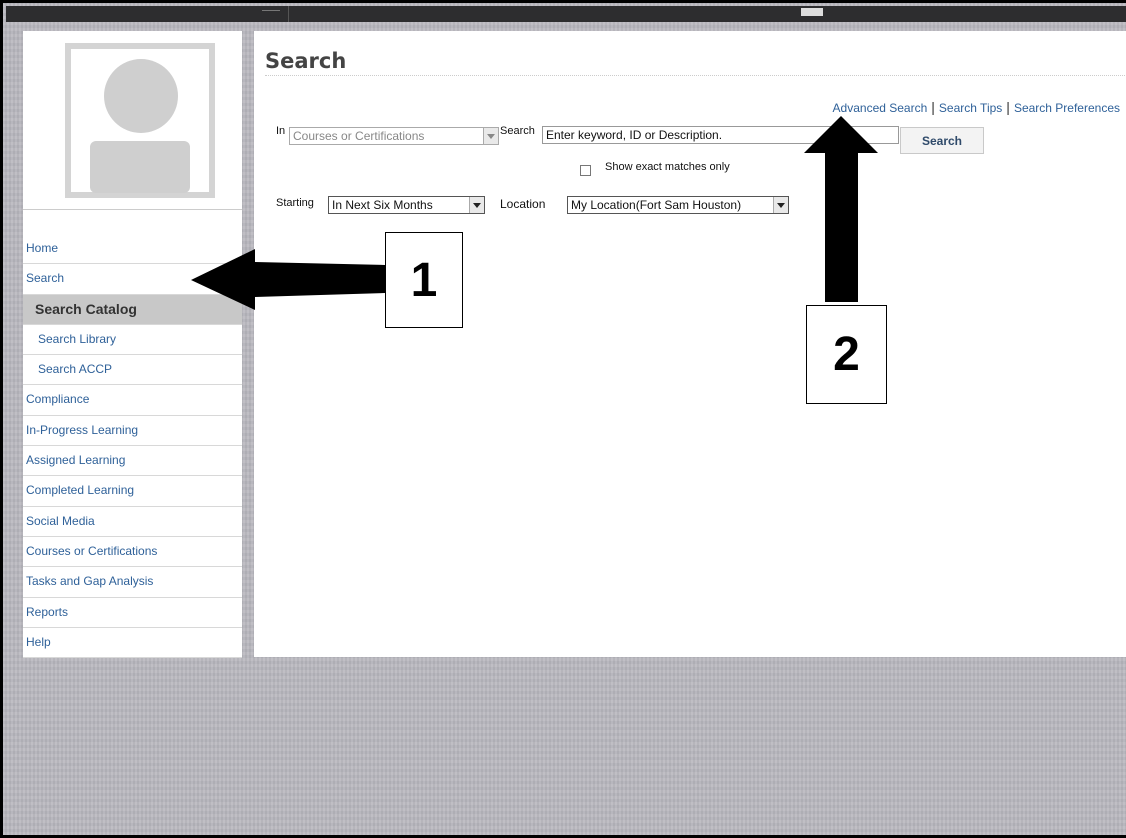 The width and height of the screenshot is (1126, 838). I want to click on sidebar-item-label: Search Library, so click(77, 338).